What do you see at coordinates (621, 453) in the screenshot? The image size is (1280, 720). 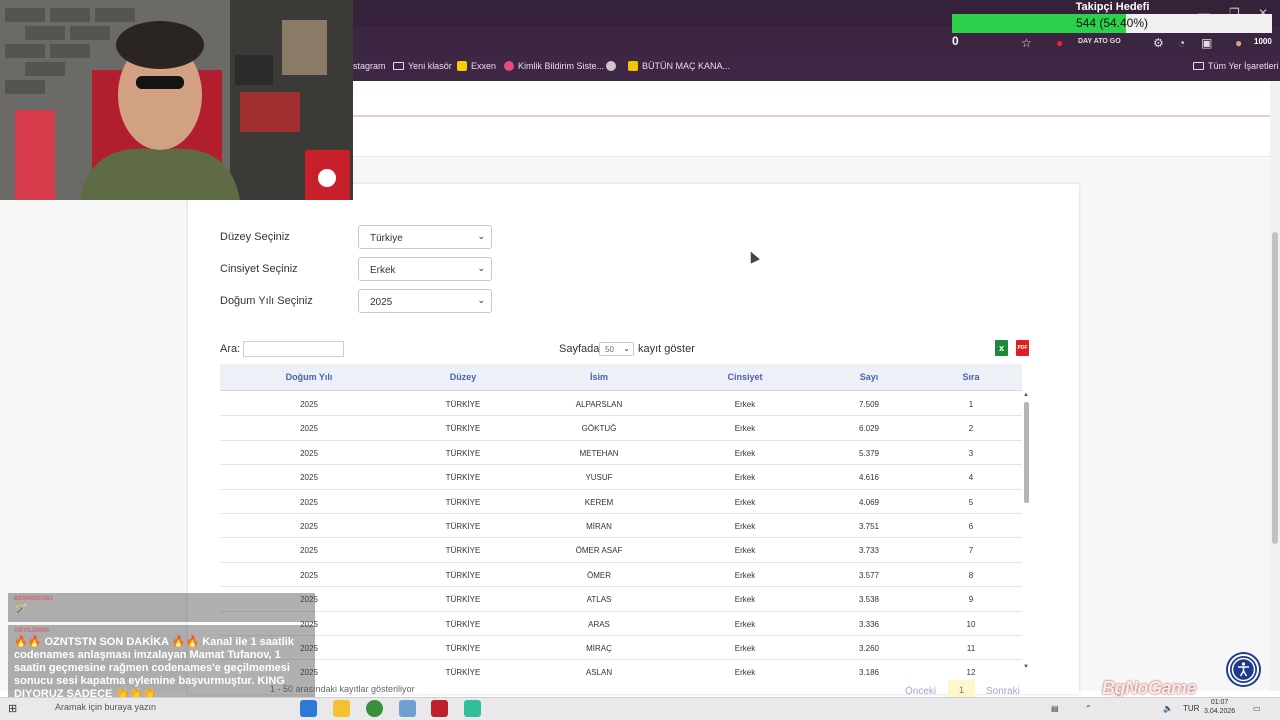 I see `table-row: 2025 TÜRKİYE METEHAN Erkek 5.379 3` at bounding box center [621, 453].